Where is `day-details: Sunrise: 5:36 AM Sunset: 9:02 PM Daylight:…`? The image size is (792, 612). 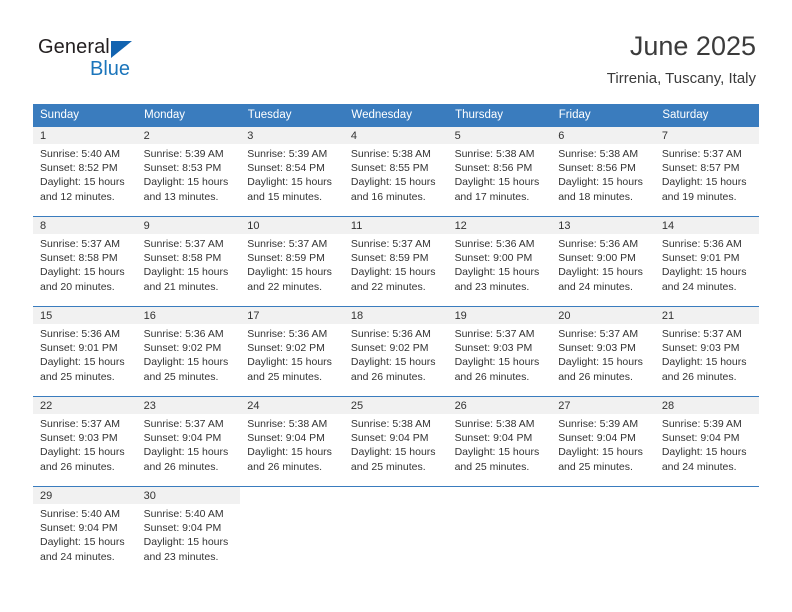 day-details: Sunrise: 5:36 AM Sunset: 9:02 PM Daylight:… is located at coordinates (396, 354).